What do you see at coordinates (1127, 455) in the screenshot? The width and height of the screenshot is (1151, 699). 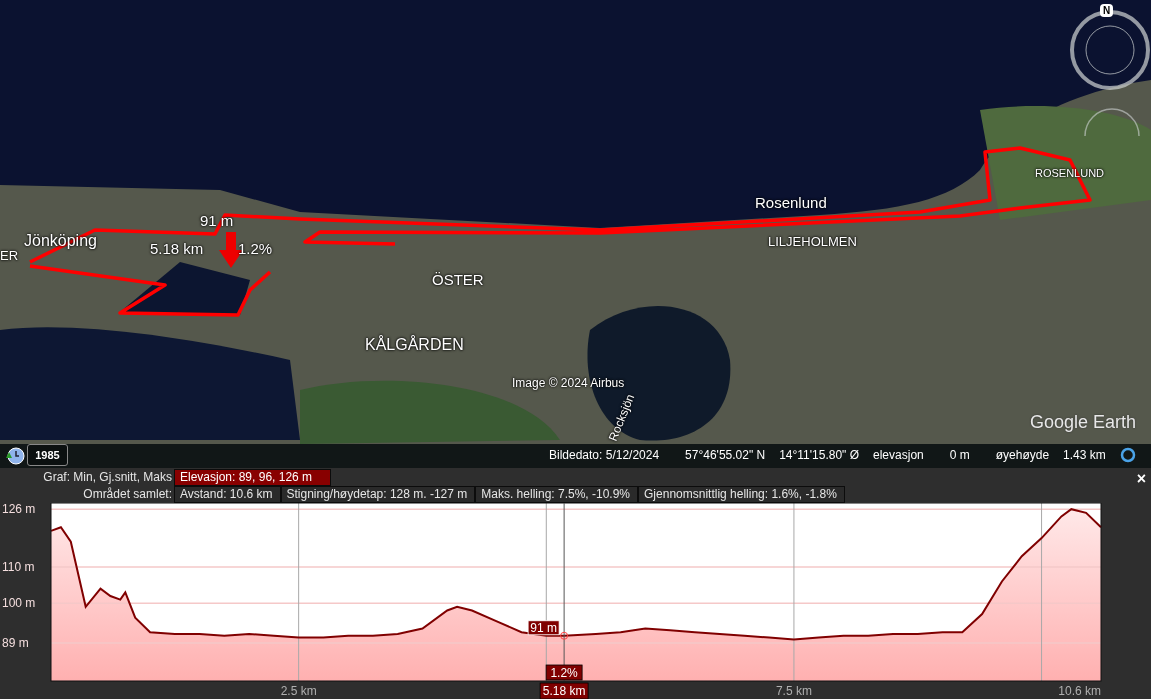 I see `loading-circle-icon` at bounding box center [1127, 455].